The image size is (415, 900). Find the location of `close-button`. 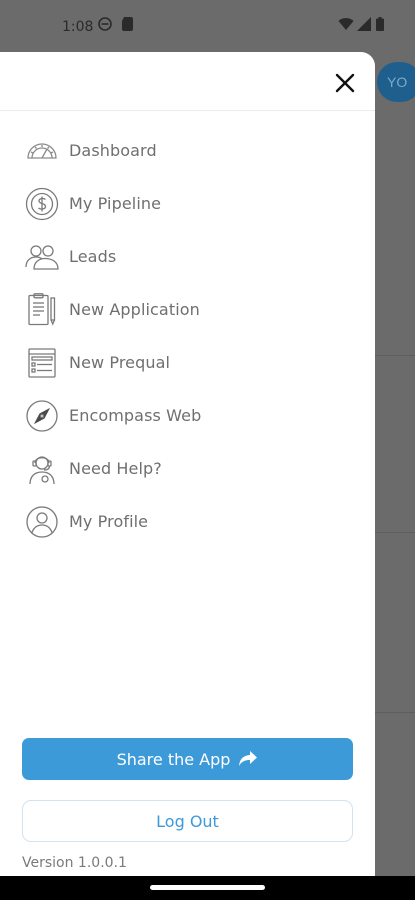

close-button is located at coordinates (345, 83).